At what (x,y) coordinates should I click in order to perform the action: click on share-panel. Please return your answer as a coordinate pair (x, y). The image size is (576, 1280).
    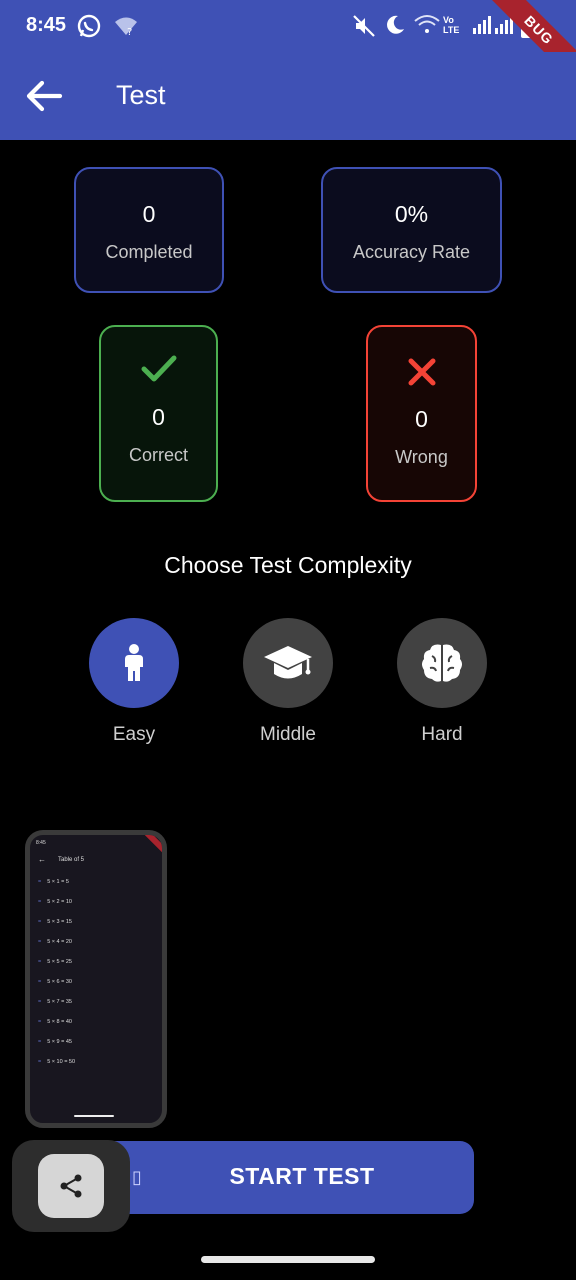
    Looking at the image, I should click on (71, 1186).